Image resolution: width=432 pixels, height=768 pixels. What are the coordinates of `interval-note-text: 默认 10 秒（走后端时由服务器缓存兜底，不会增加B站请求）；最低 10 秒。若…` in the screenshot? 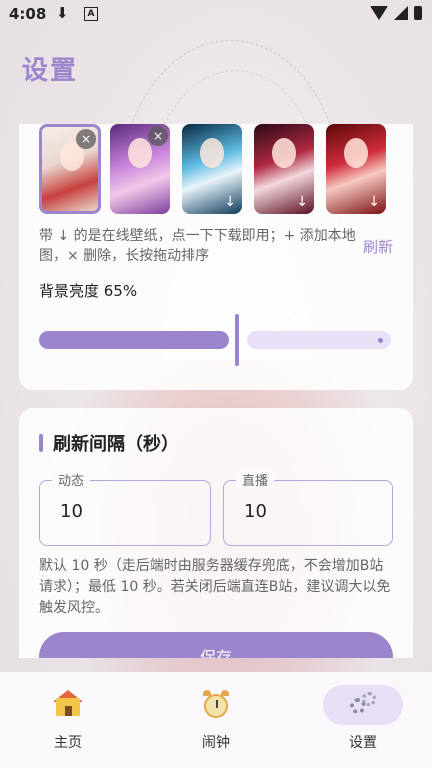 It's located at (215, 587).